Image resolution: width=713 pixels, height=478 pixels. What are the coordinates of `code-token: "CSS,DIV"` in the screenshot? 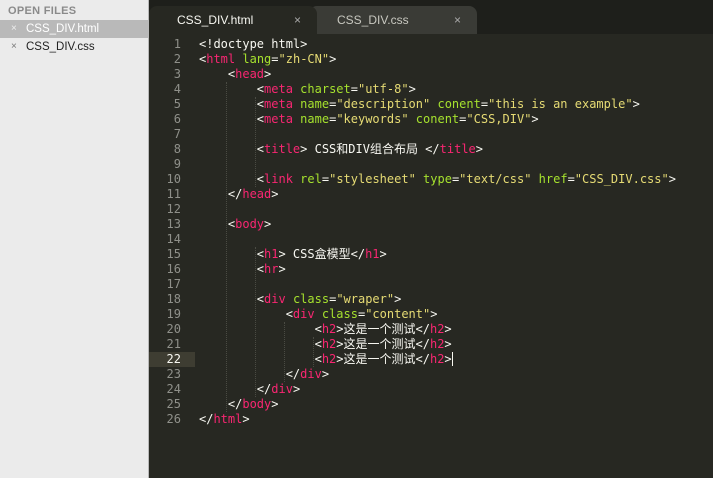 It's located at (499, 119).